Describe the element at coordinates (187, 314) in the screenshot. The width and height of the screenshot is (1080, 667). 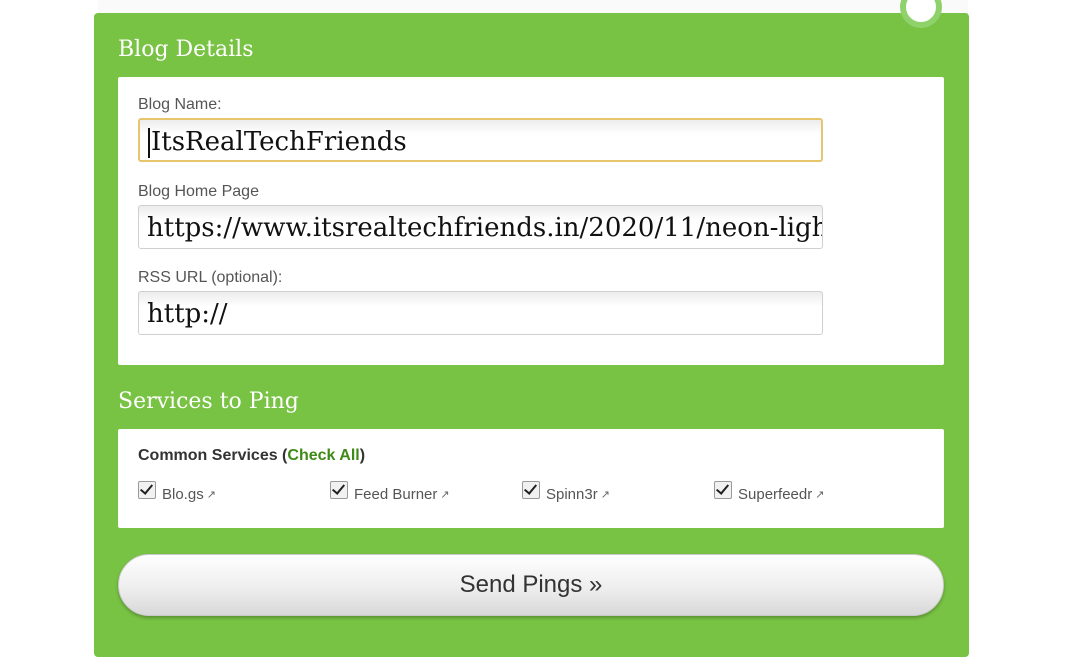
I see `rss-url-value: http://` at that location.